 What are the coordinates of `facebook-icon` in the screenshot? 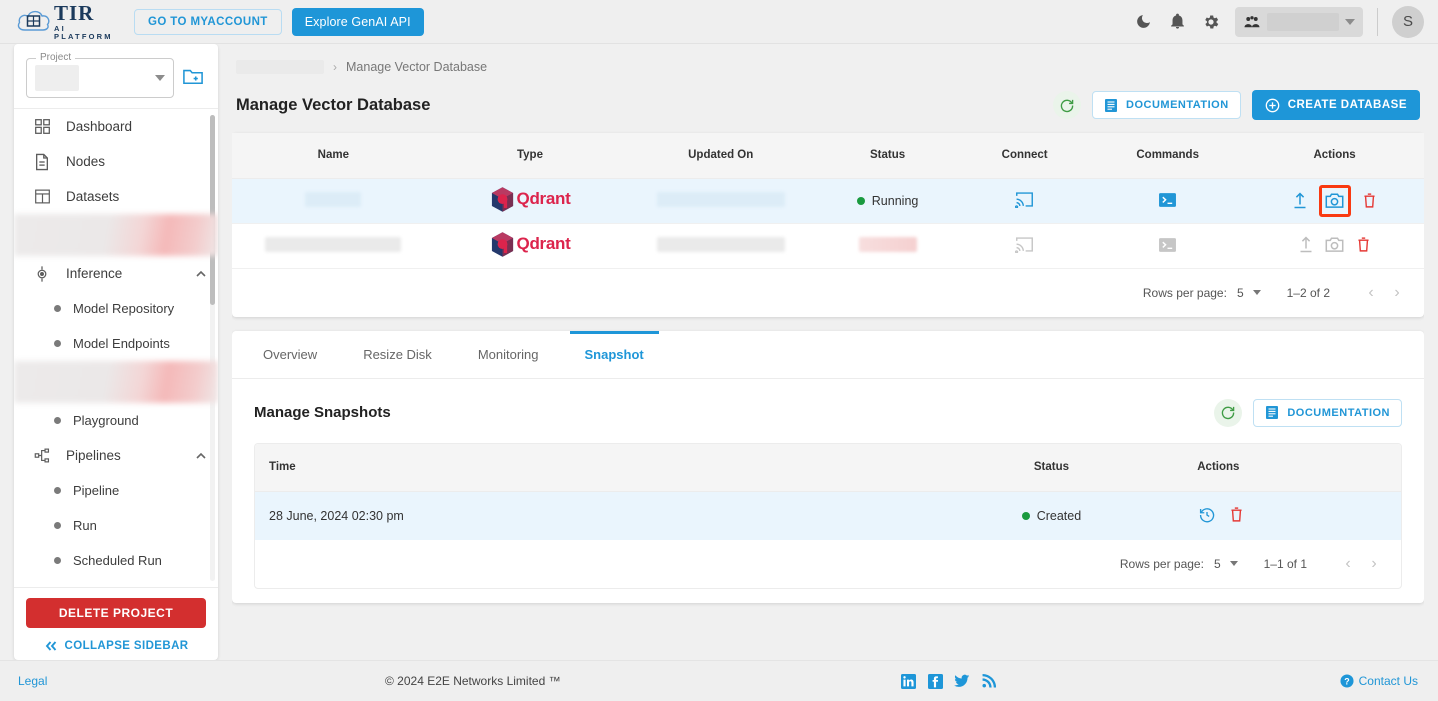 It's located at (935, 681).